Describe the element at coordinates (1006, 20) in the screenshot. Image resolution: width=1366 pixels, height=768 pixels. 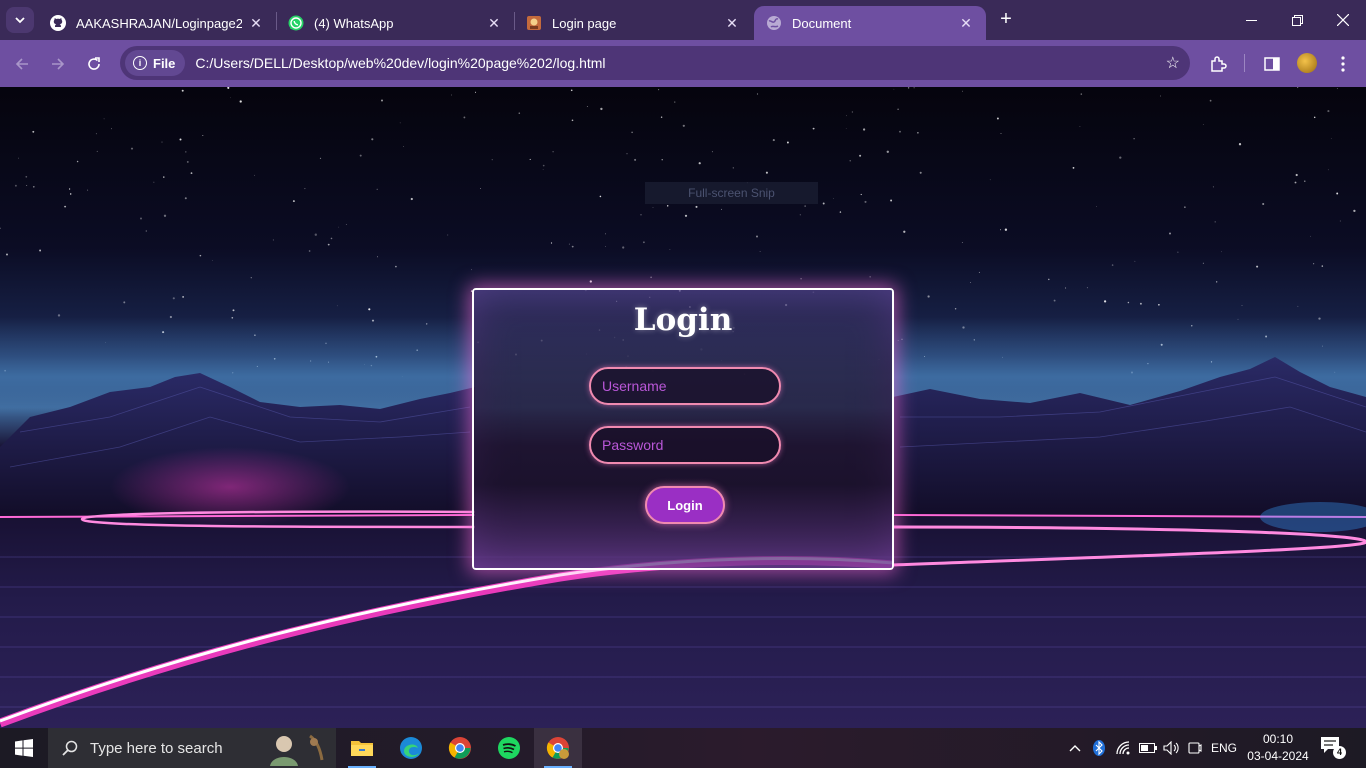
I see `new-tab-button: +` at that location.